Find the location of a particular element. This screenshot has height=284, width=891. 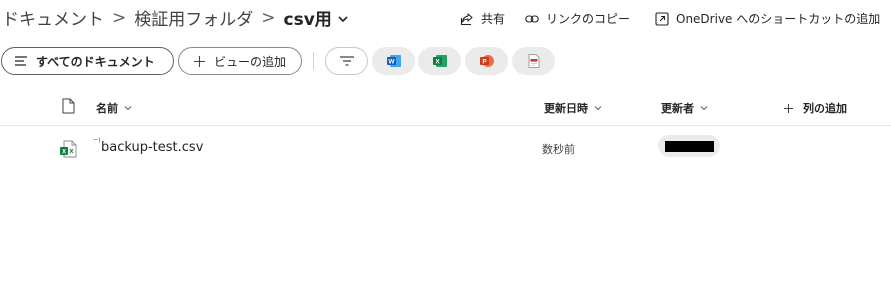

filter-pdf-button is located at coordinates (533, 61).